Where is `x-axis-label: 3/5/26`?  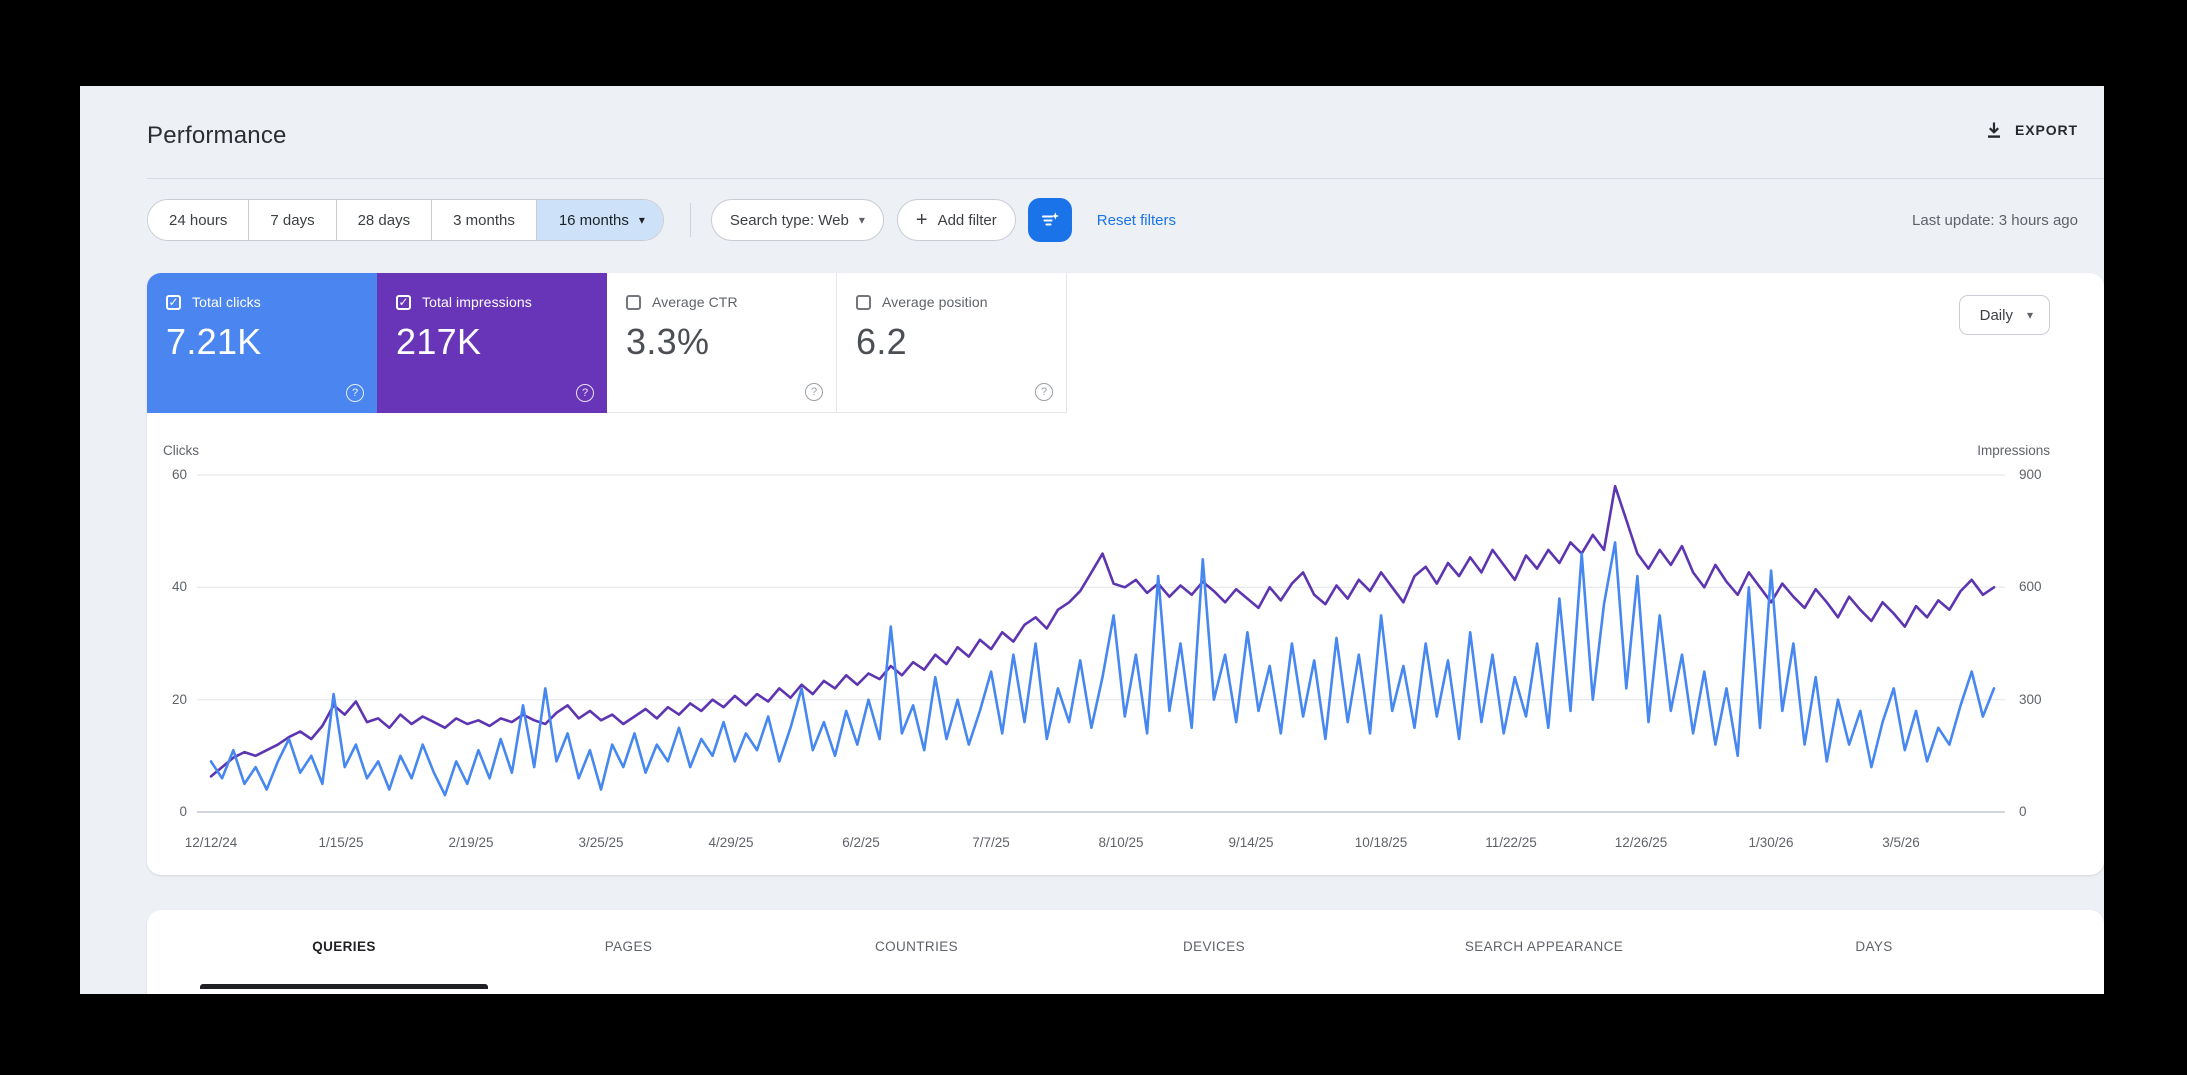 x-axis-label: 3/5/26 is located at coordinates (1901, 842).